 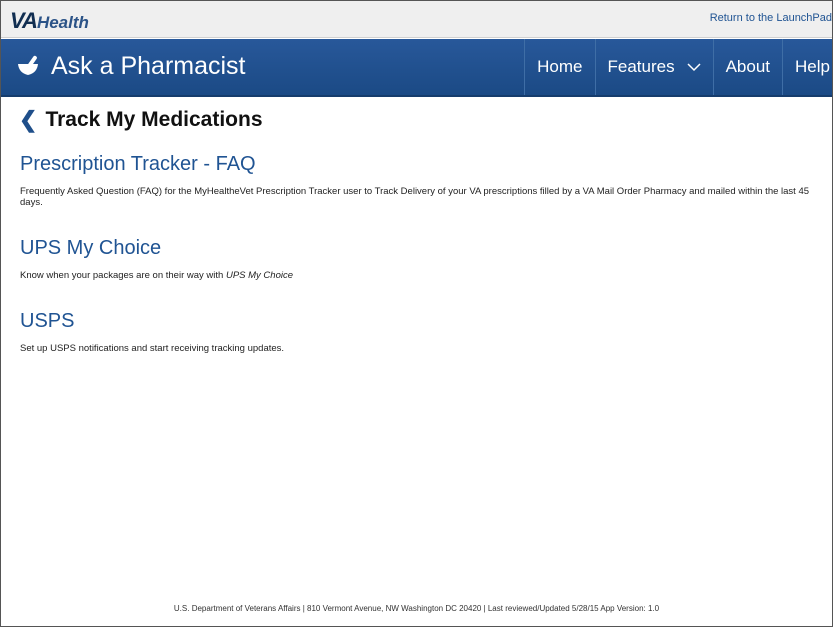 I want to click on nav-help: Help, so click(x=807, y=67).